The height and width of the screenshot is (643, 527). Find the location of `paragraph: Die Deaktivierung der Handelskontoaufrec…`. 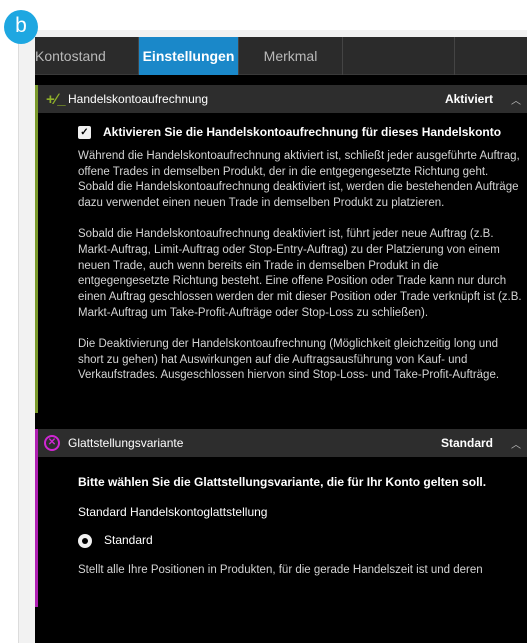

paragraph: Die Deaktivierung der Handelskontoaufrec… is located at coordinates (289, 359).